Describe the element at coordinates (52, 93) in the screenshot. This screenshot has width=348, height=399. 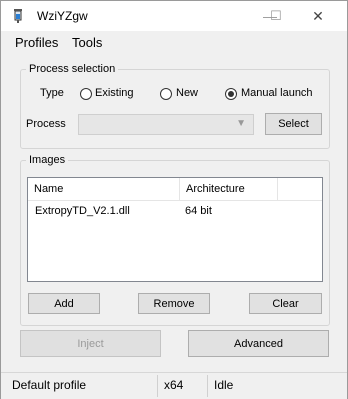
I see `type-label: Type` at that location.